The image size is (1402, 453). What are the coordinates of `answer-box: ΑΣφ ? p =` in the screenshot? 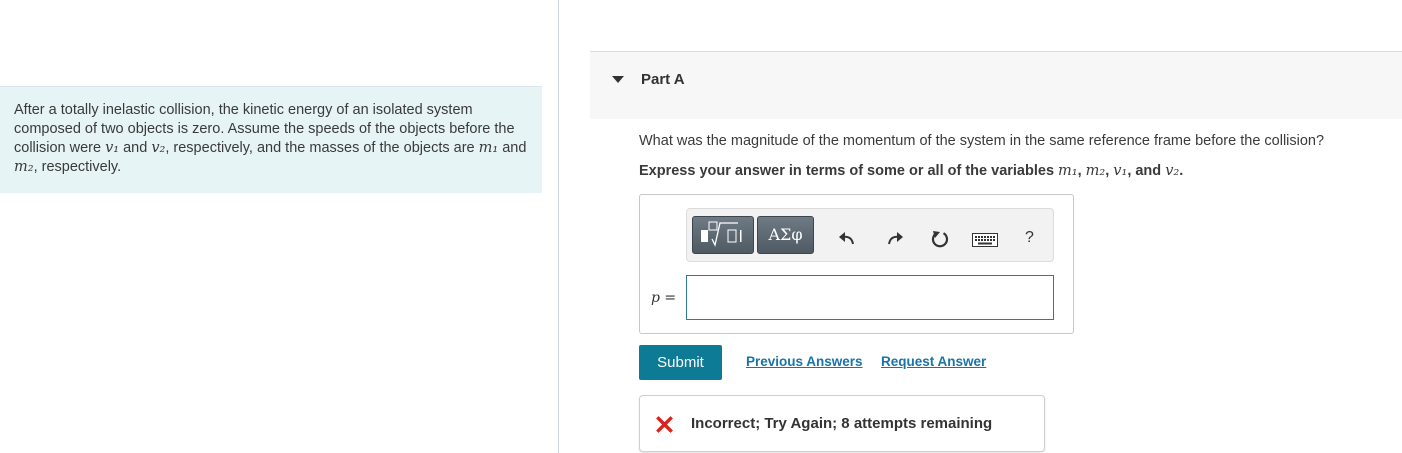 It's located at (856, 264).